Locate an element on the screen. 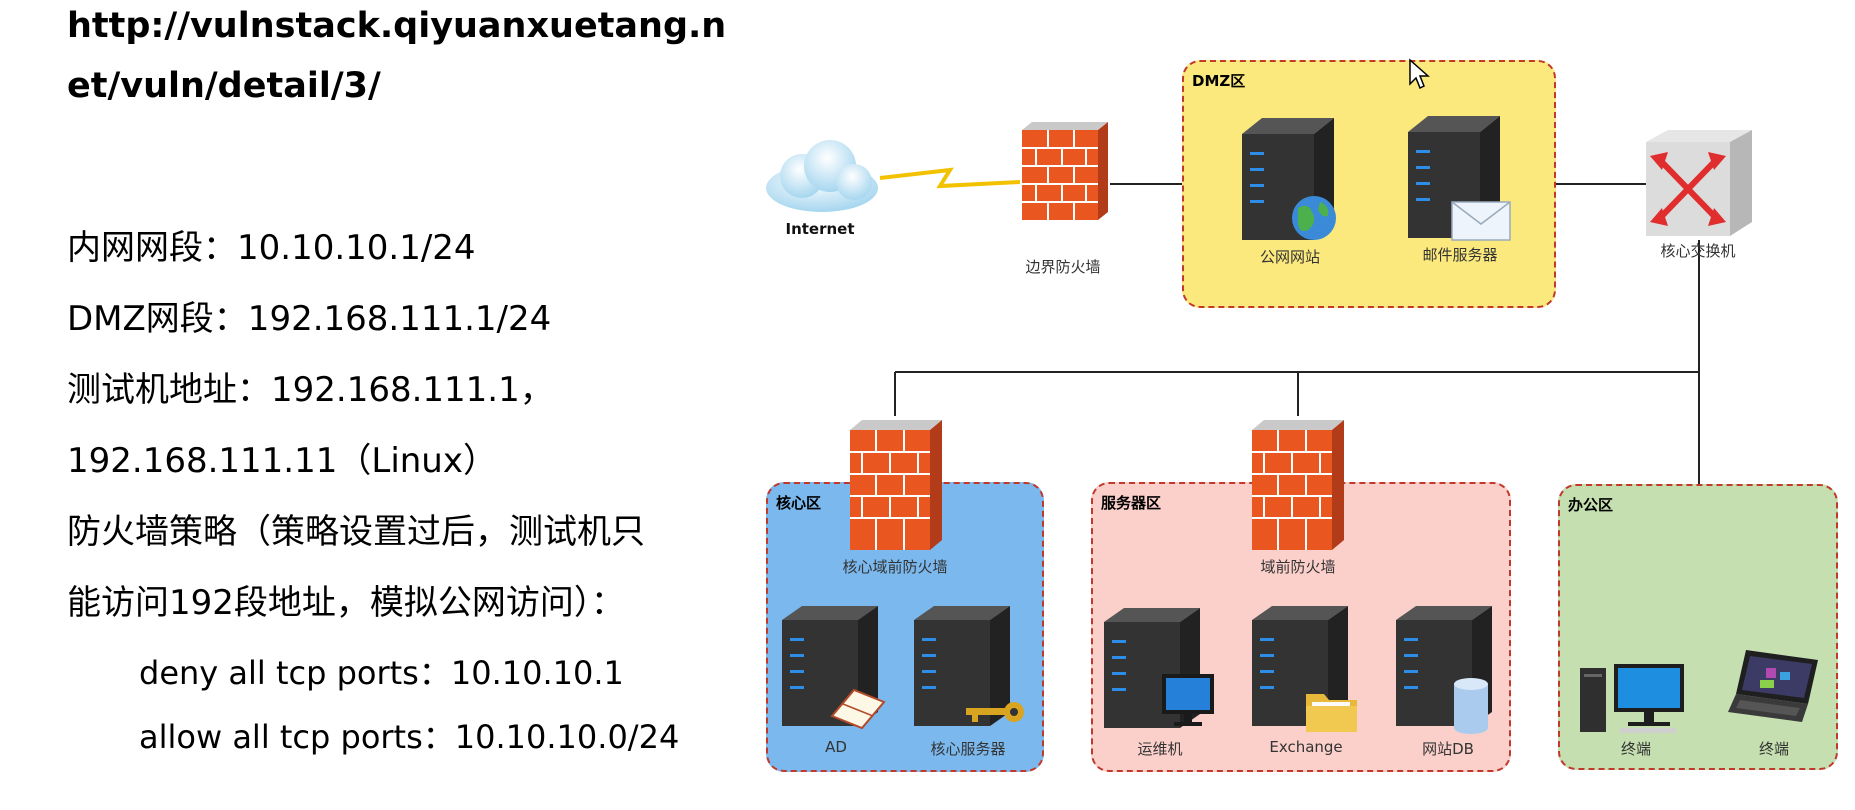 The width and height of the screenshot is (1855, 810). laptop-terminal-icon is located at coordinates (1773, 686).